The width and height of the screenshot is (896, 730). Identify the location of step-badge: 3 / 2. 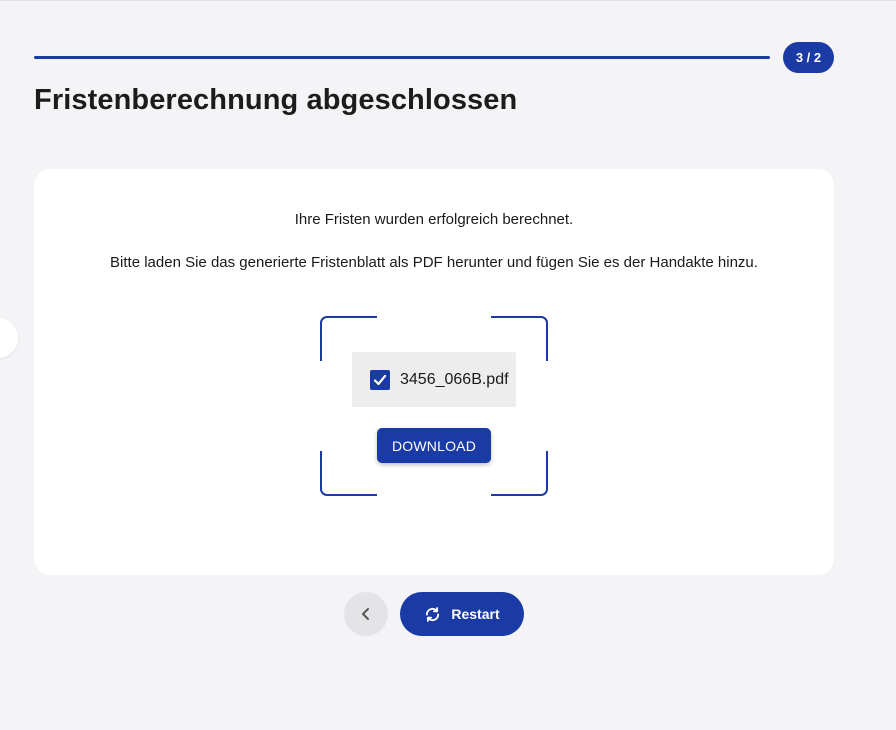
(808, 57).